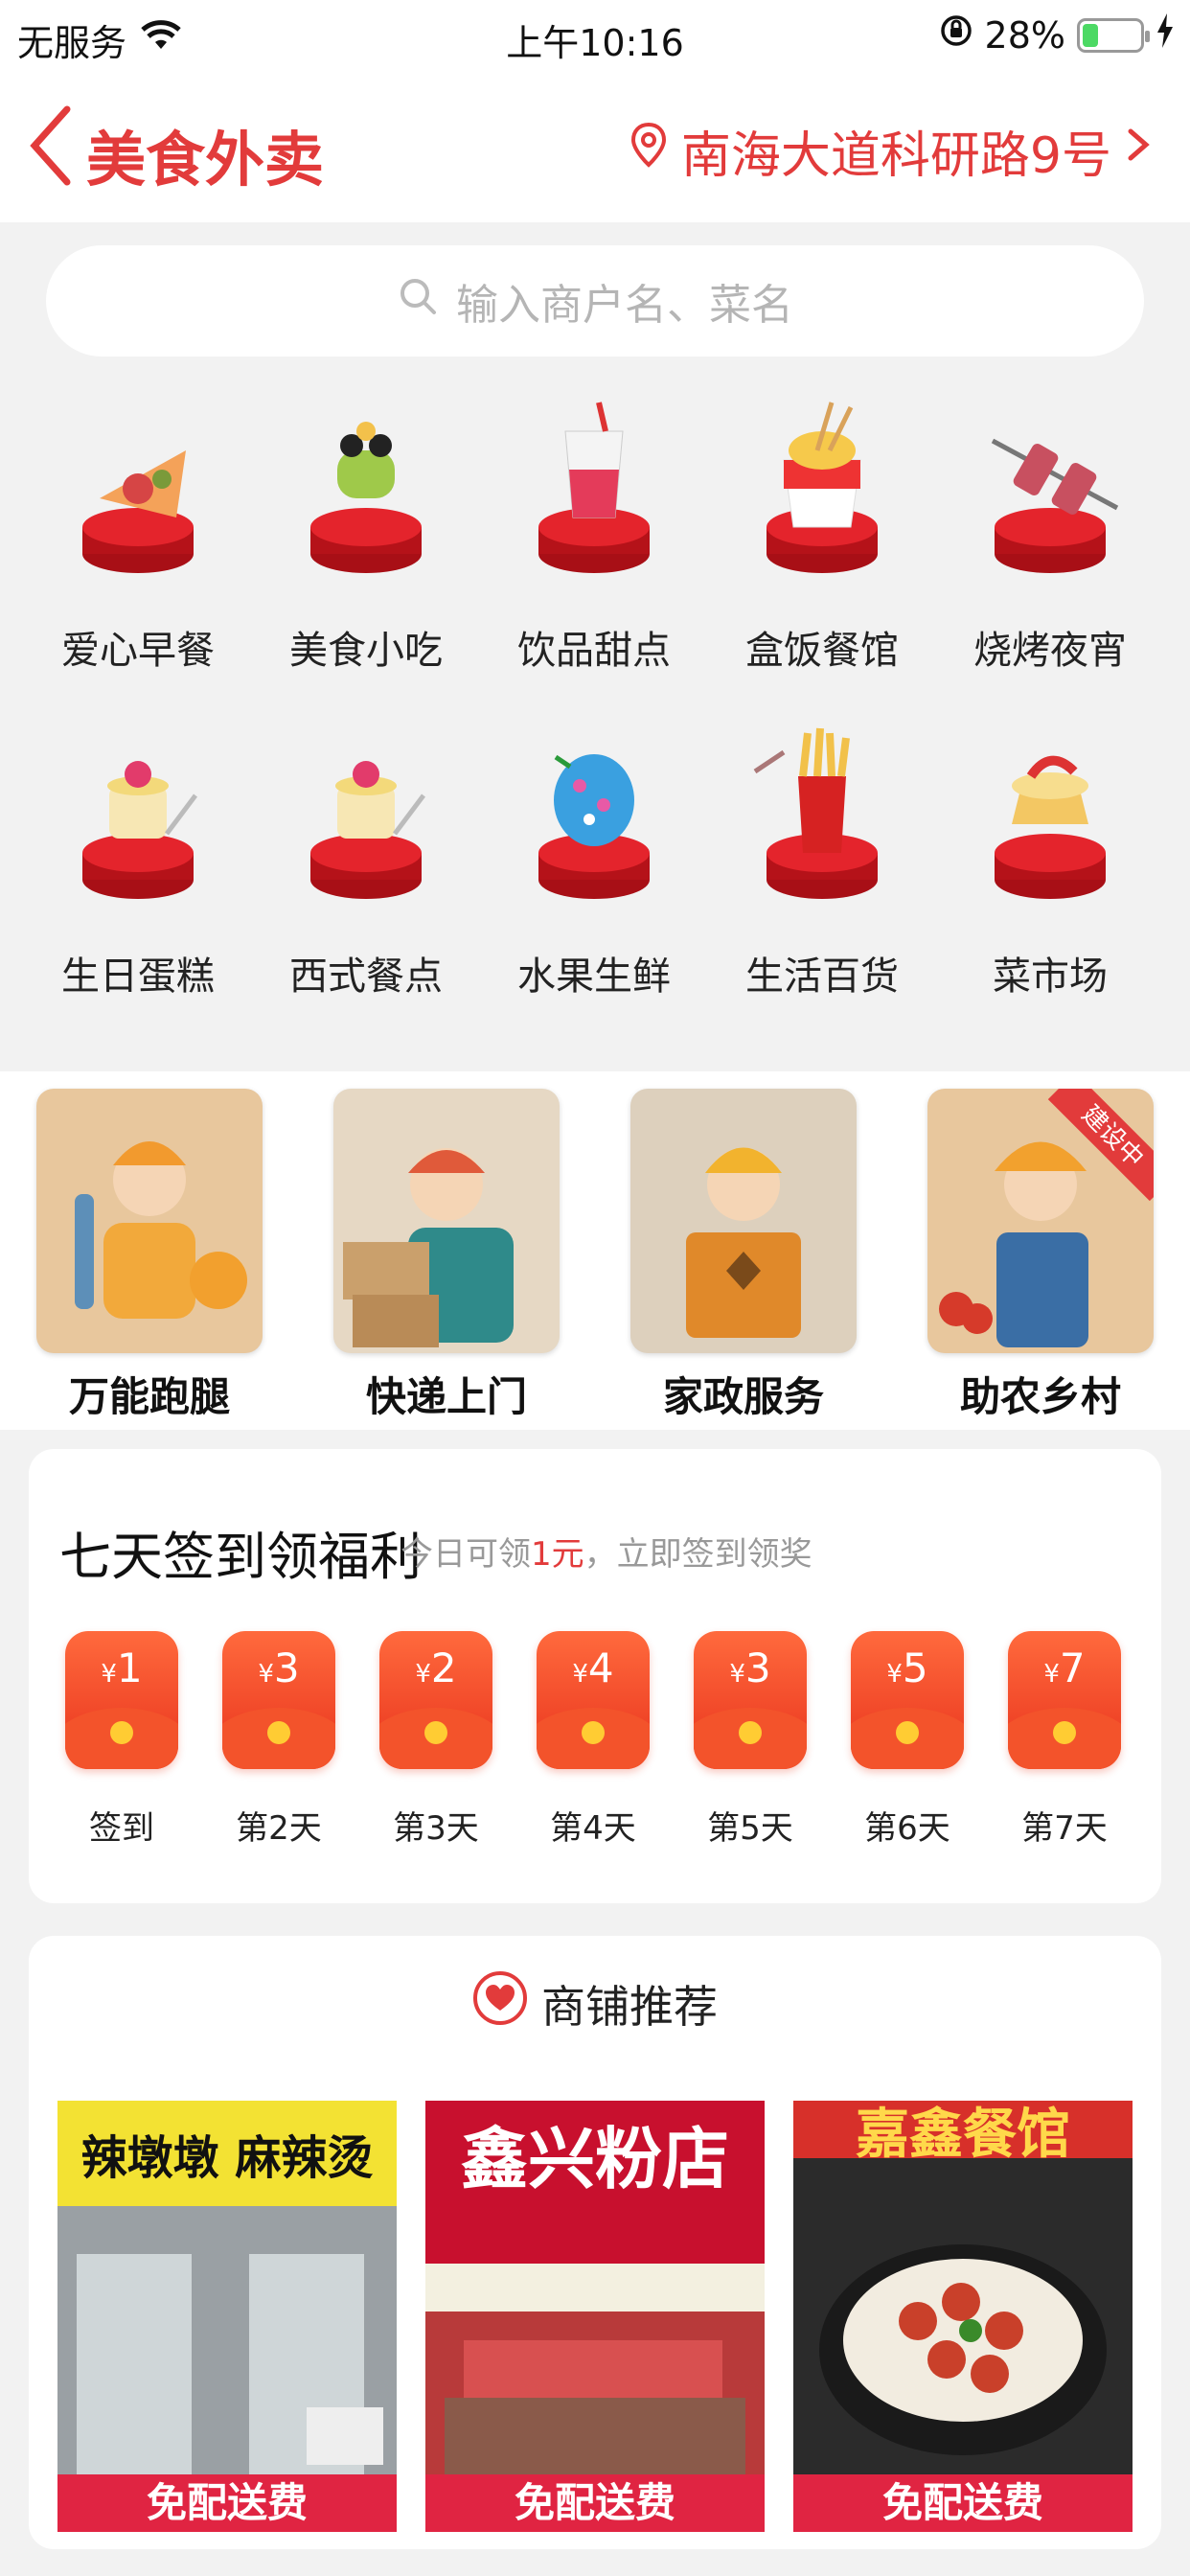 The image size is (1190, 2576). Describe the element at coordinates (241, 1557) in the screenshot. I see `signin-title: 七天签到领福利` at that location.